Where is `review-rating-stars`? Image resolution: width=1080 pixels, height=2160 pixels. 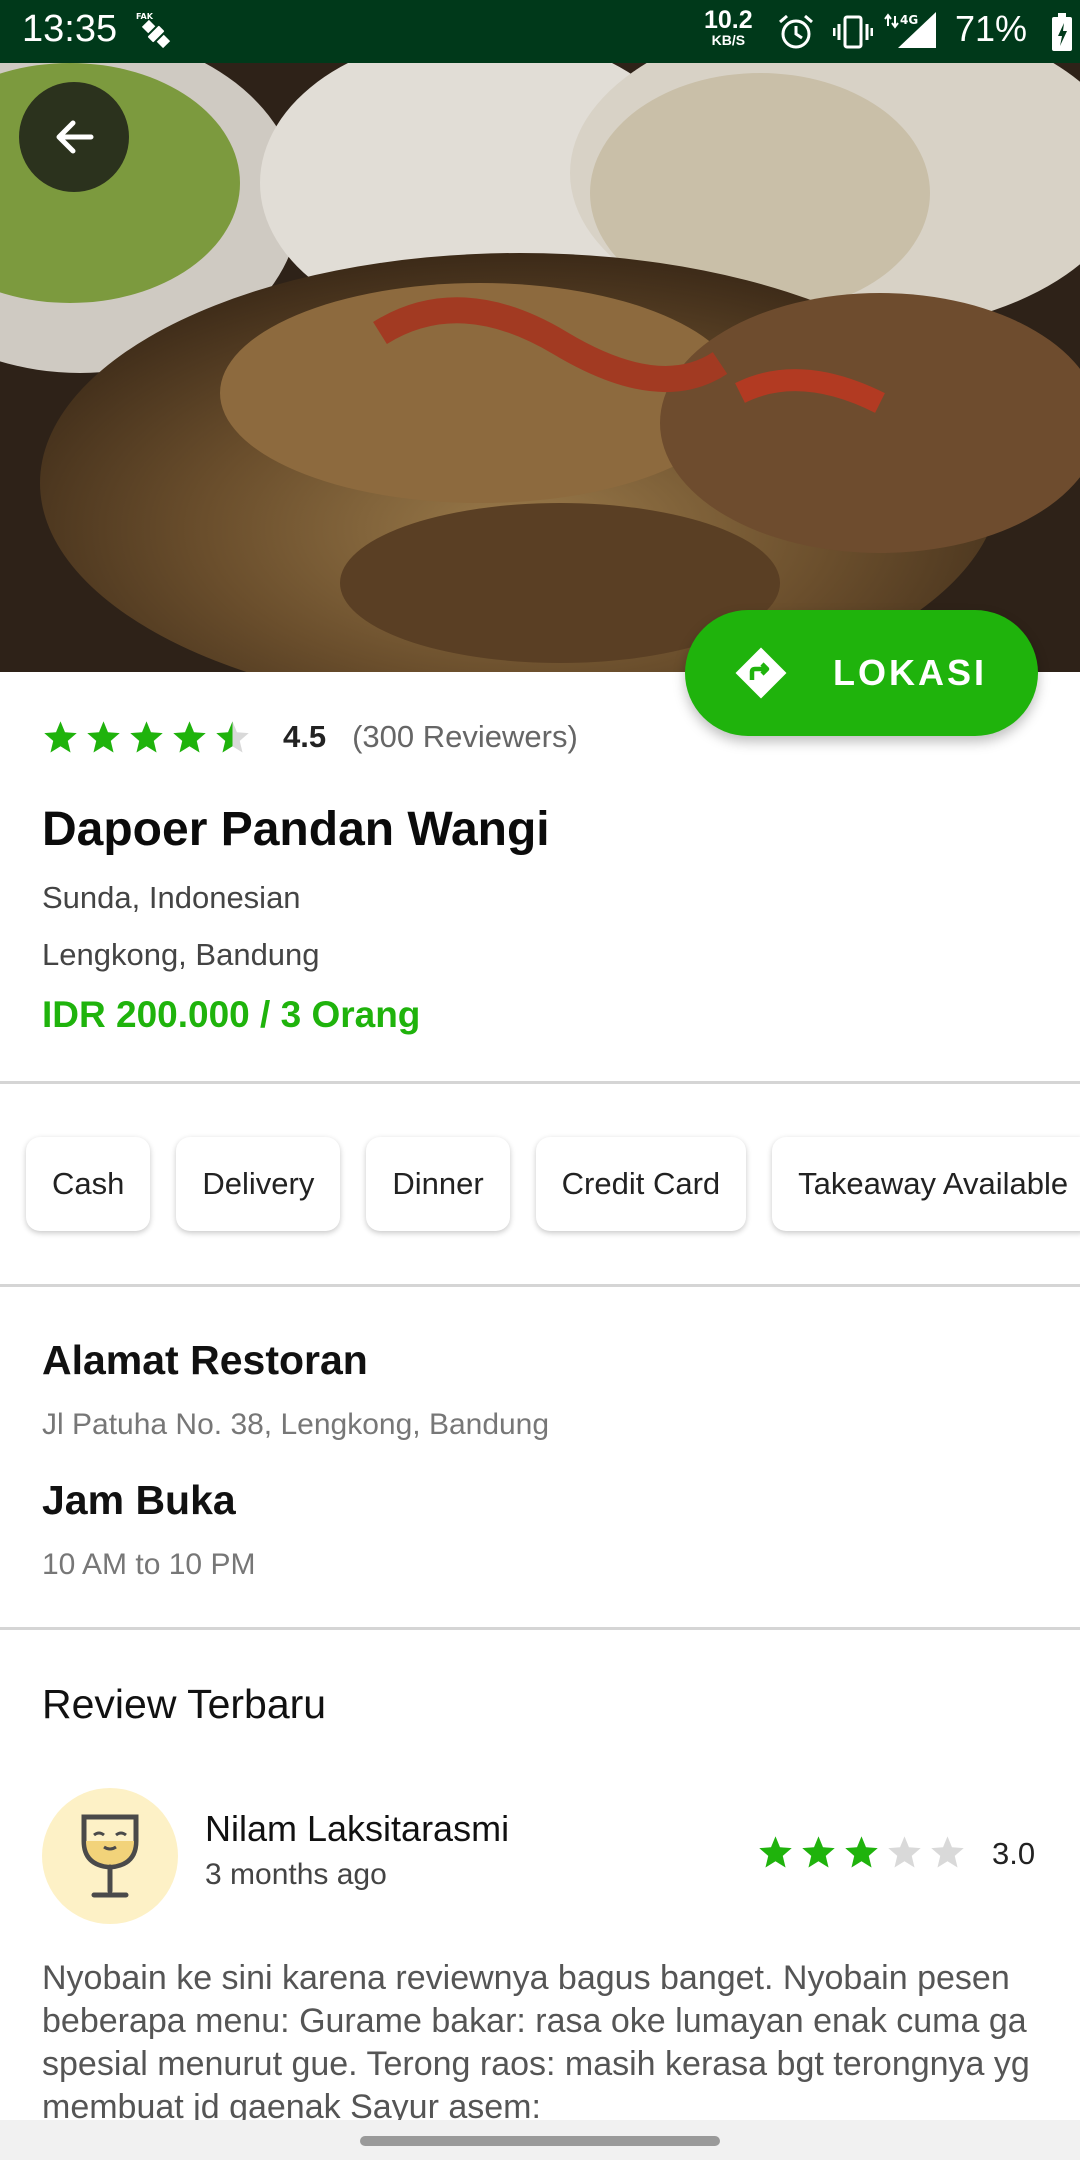
review-rating-stars is located at coordinates (861, 1852).